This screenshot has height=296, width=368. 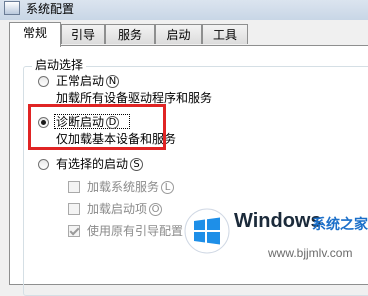 I want to click on tab-services: 服务, so click(x=130, y=34).